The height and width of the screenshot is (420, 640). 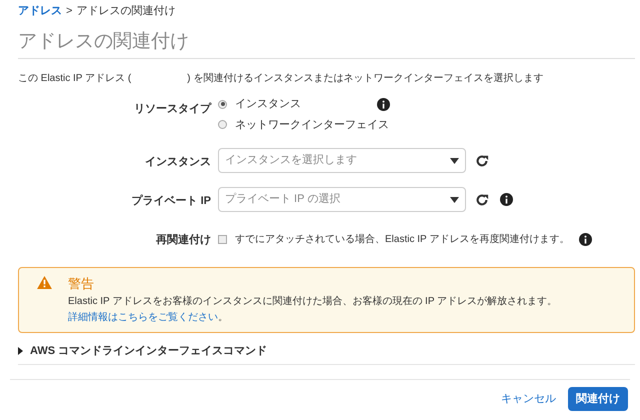 What do you see at coordinates (143, 317) in the screenshot?
I see `details-link: 詳細情報はこちらをご覧ください` at bounding box center [143, 317].